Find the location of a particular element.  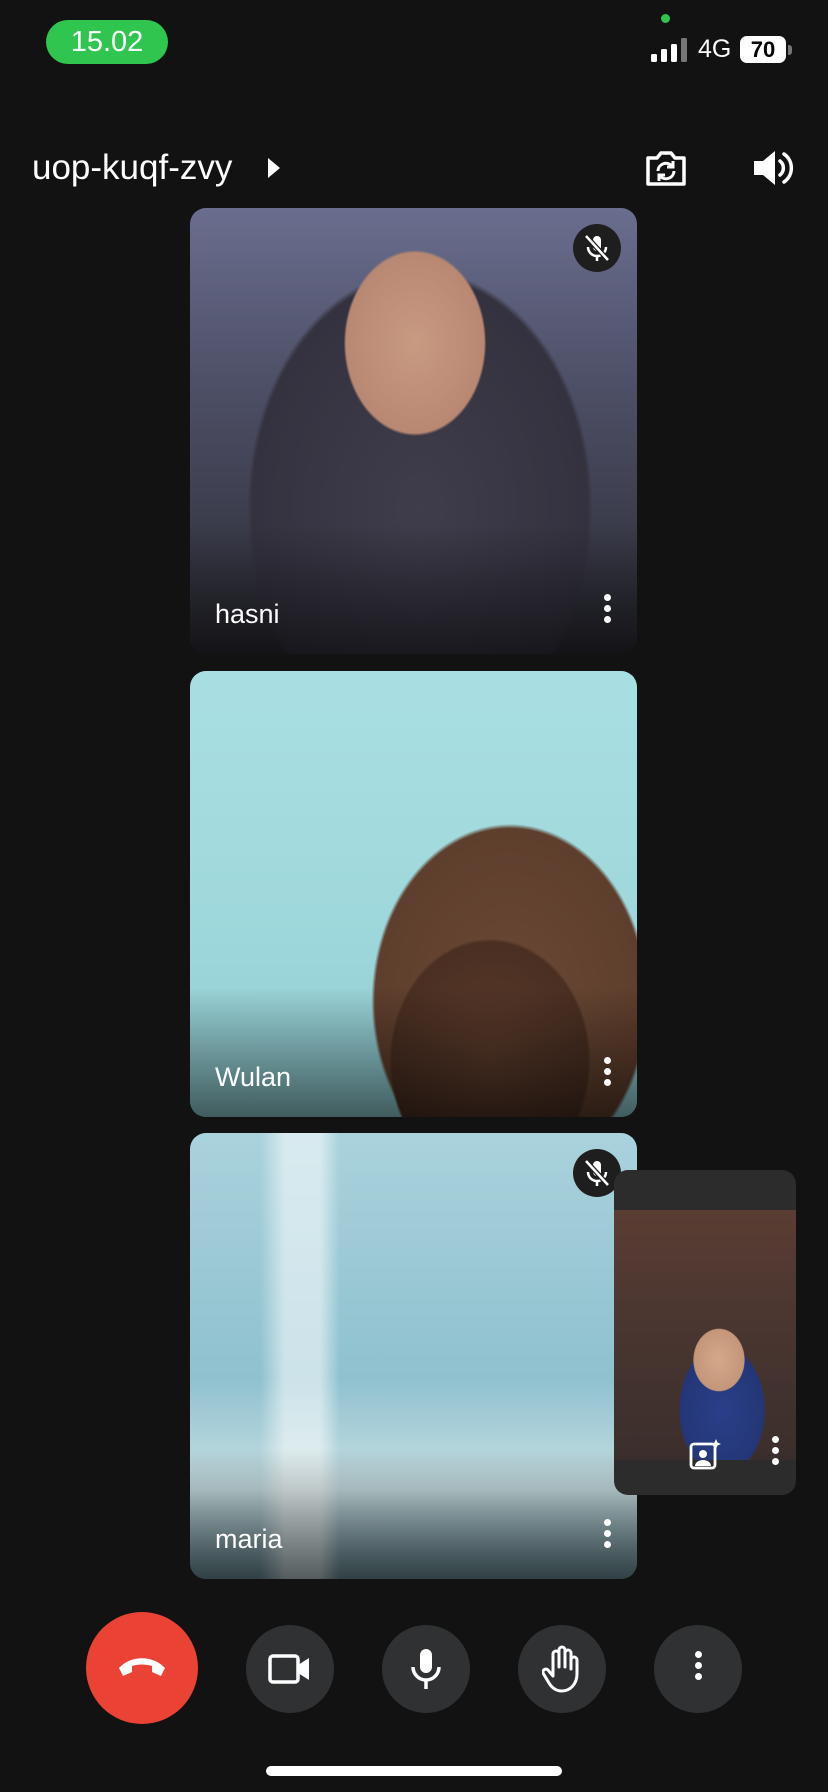

self-video is located at coordinates (705, 1335).